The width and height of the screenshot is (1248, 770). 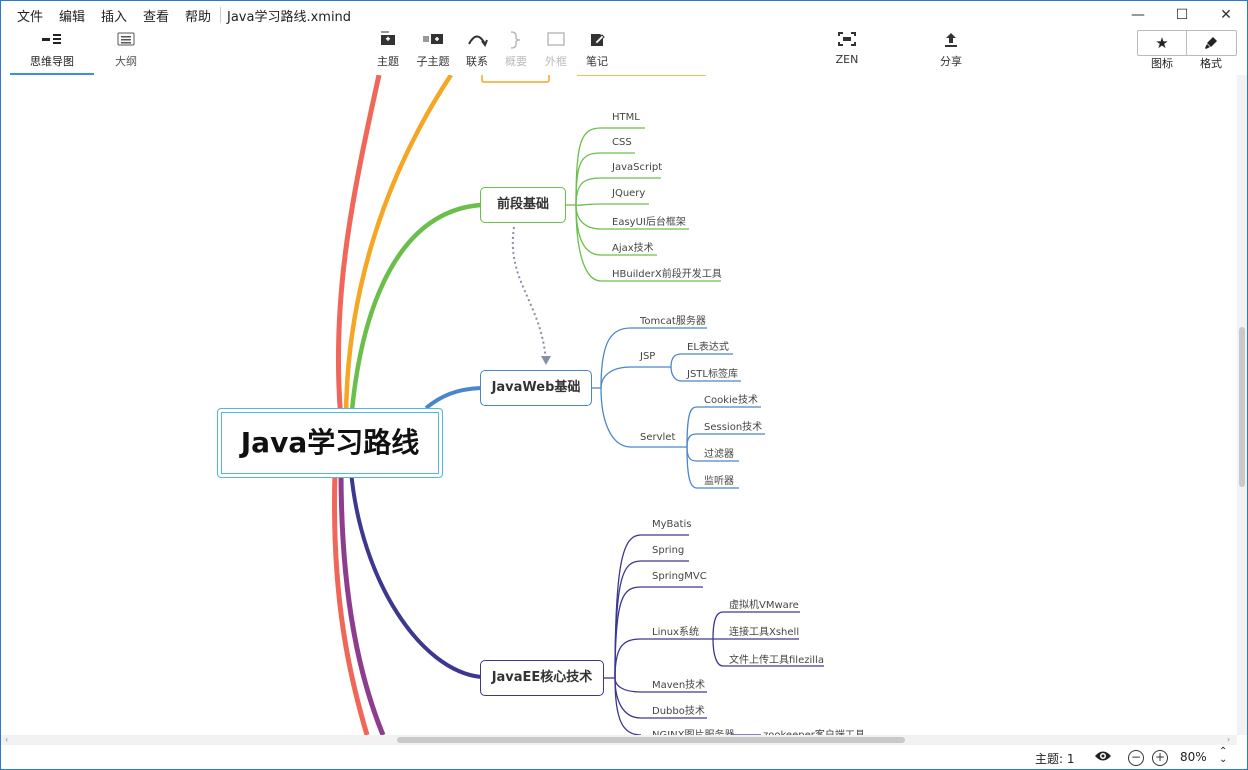 I want to click on topic-label: 主题, so click(x=388, y=61).